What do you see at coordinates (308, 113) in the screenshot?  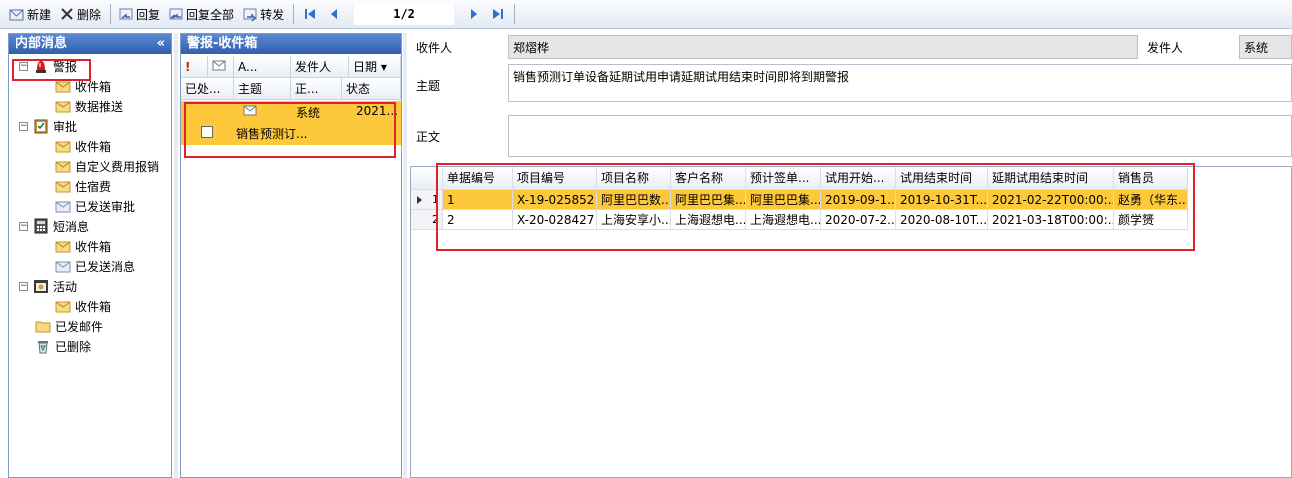 I see `message-sender: 系统` at bounding box center [308, 113].